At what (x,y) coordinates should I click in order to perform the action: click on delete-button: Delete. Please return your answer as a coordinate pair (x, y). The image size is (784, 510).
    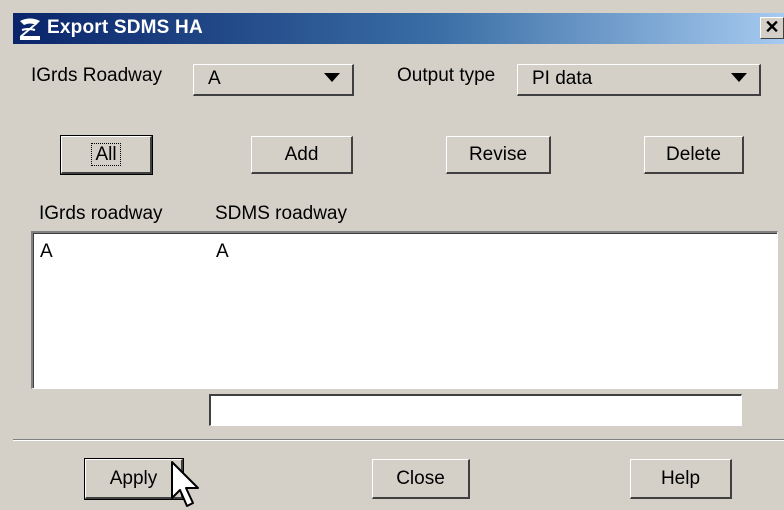
    Looking at the image, I should click on (694, 155).